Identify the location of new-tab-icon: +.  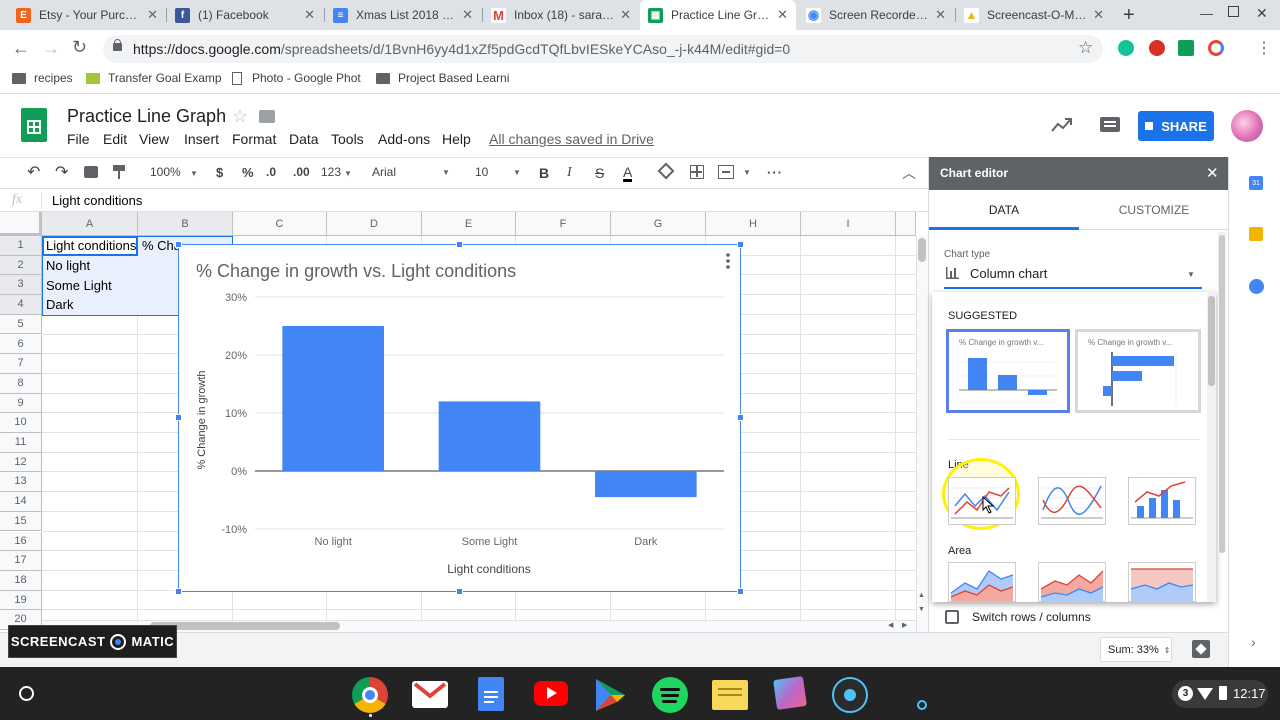
(1129, 15).